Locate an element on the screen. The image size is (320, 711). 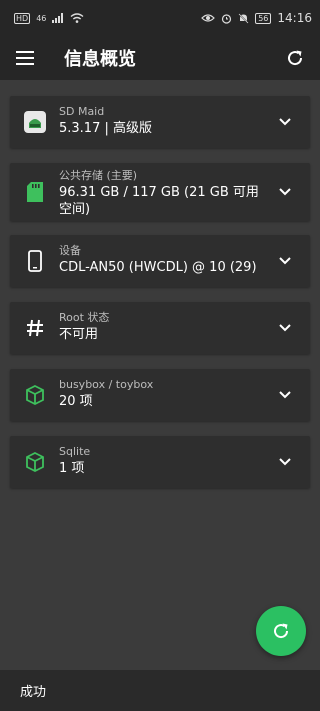
status-right: 56 14:16 is located at coordinates (256, 18).